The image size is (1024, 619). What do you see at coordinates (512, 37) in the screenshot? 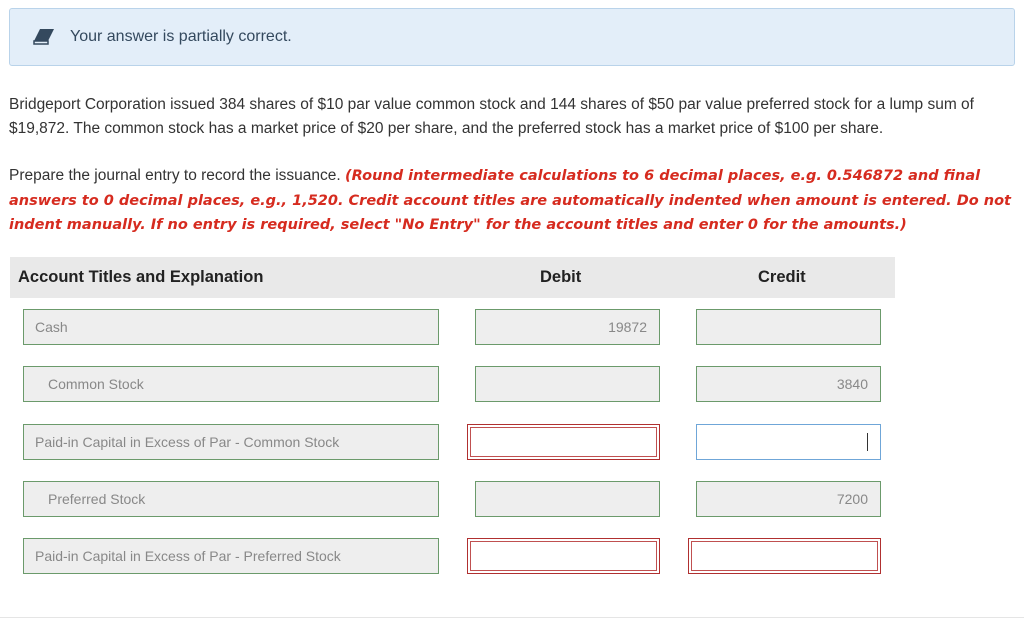
I see `feedback-banner: Your answer is partially correct.` at bounding box center [512, 37].